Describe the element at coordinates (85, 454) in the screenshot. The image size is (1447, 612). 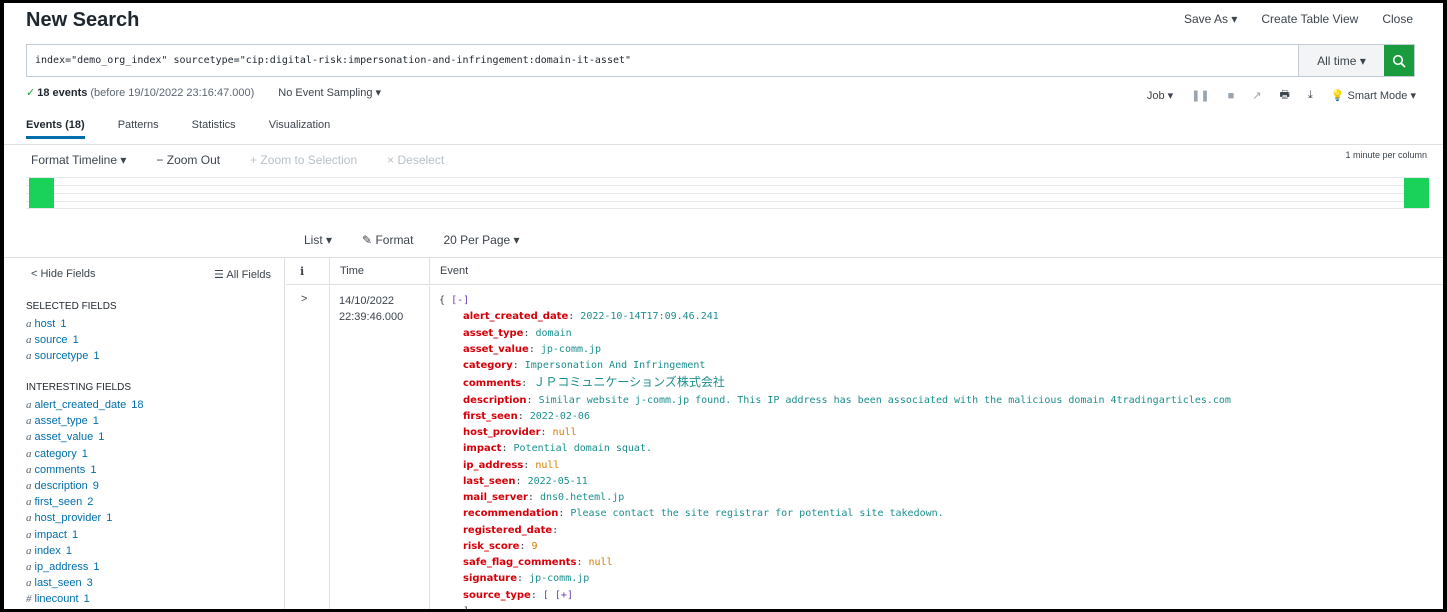
I see `field-category: a category 1` at that location.